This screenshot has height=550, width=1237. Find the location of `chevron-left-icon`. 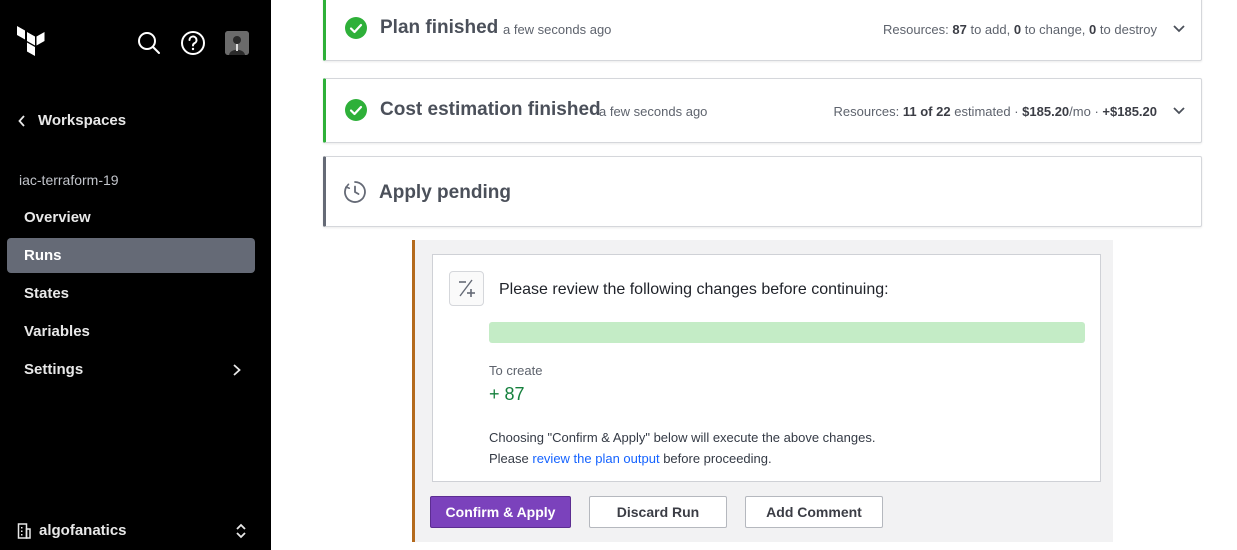

chevron-left-icon is located at coordinates (21, 120).